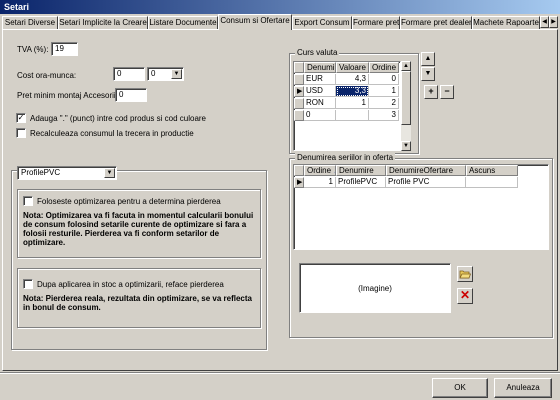 Image resolution: width=560 pixels, height=400 pixels. I want to click on scroll-down-icon: ▼, so click(406, 146).